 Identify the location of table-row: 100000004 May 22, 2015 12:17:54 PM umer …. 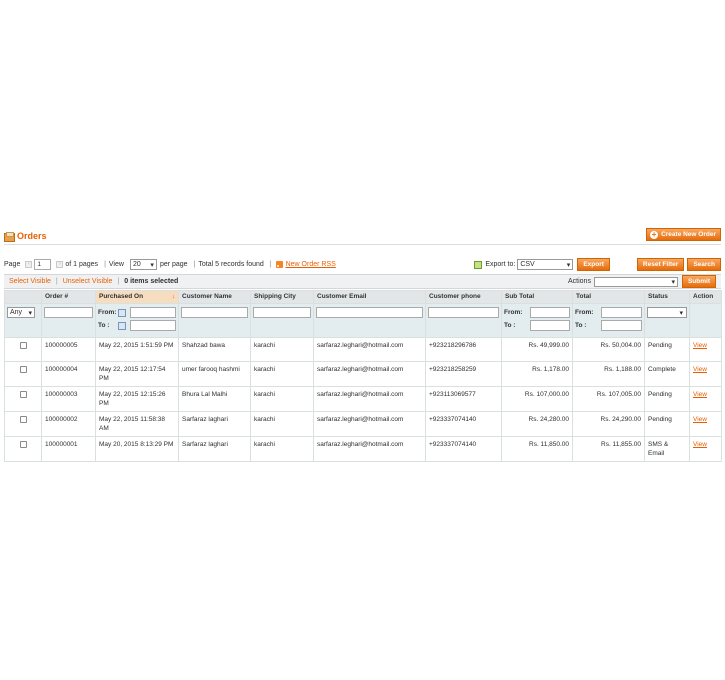
(363, 374).